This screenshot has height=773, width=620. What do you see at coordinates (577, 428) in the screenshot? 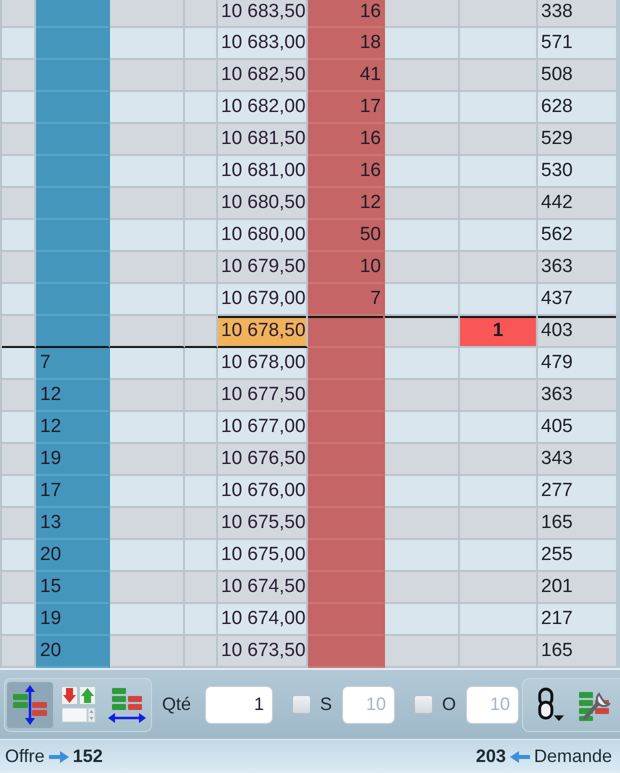
I see `table-cell: 405` at bounding box center [577, 428].